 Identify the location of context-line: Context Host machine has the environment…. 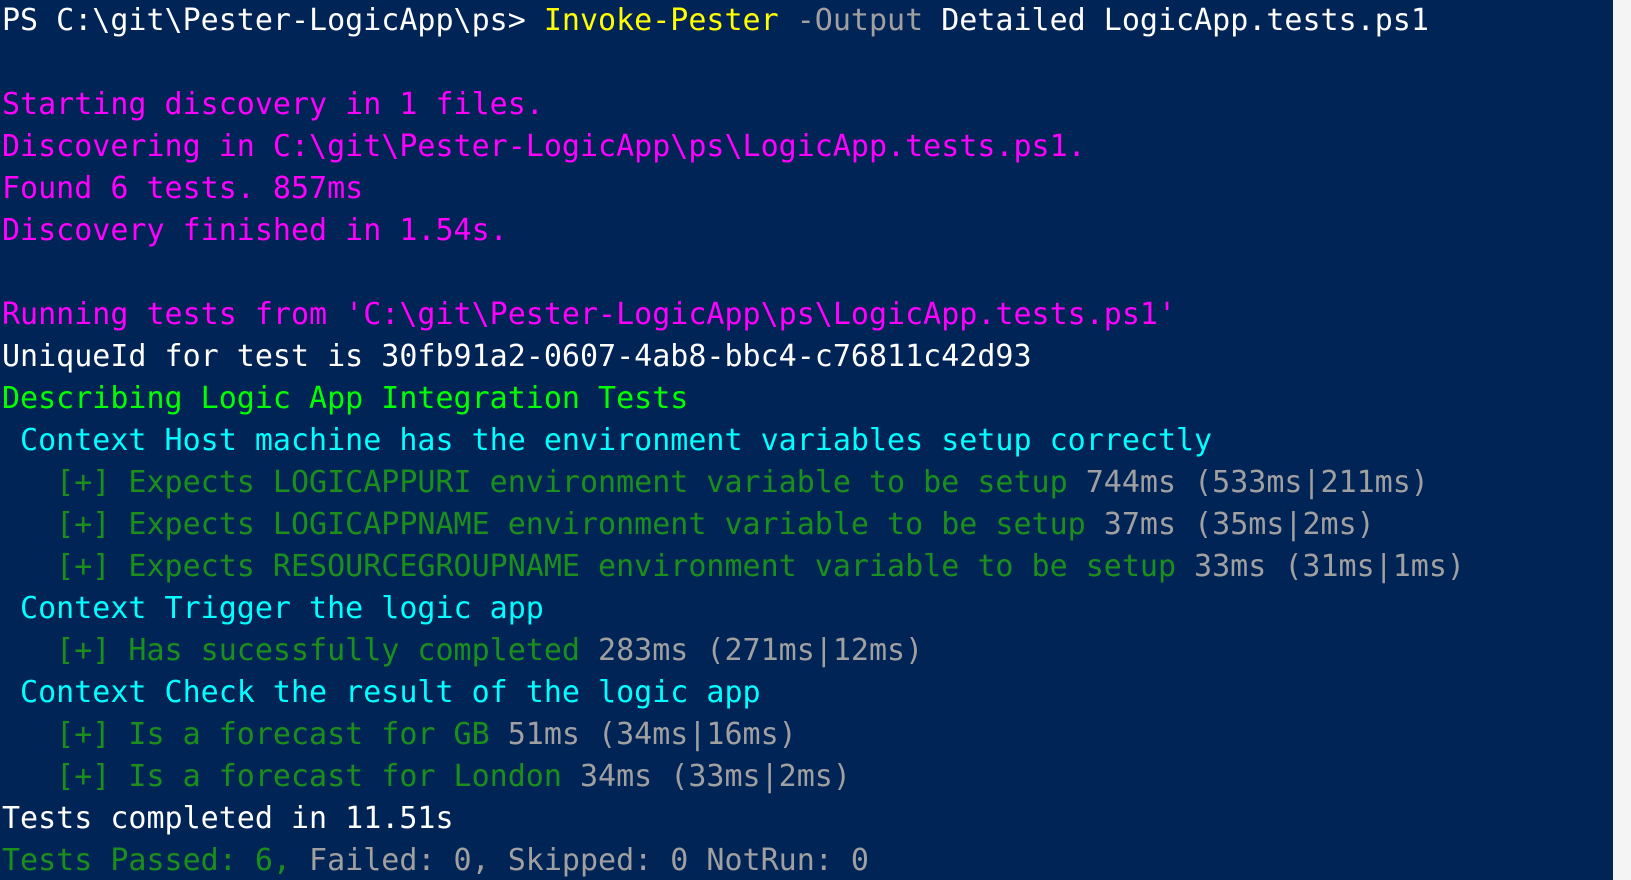
(807, 441).